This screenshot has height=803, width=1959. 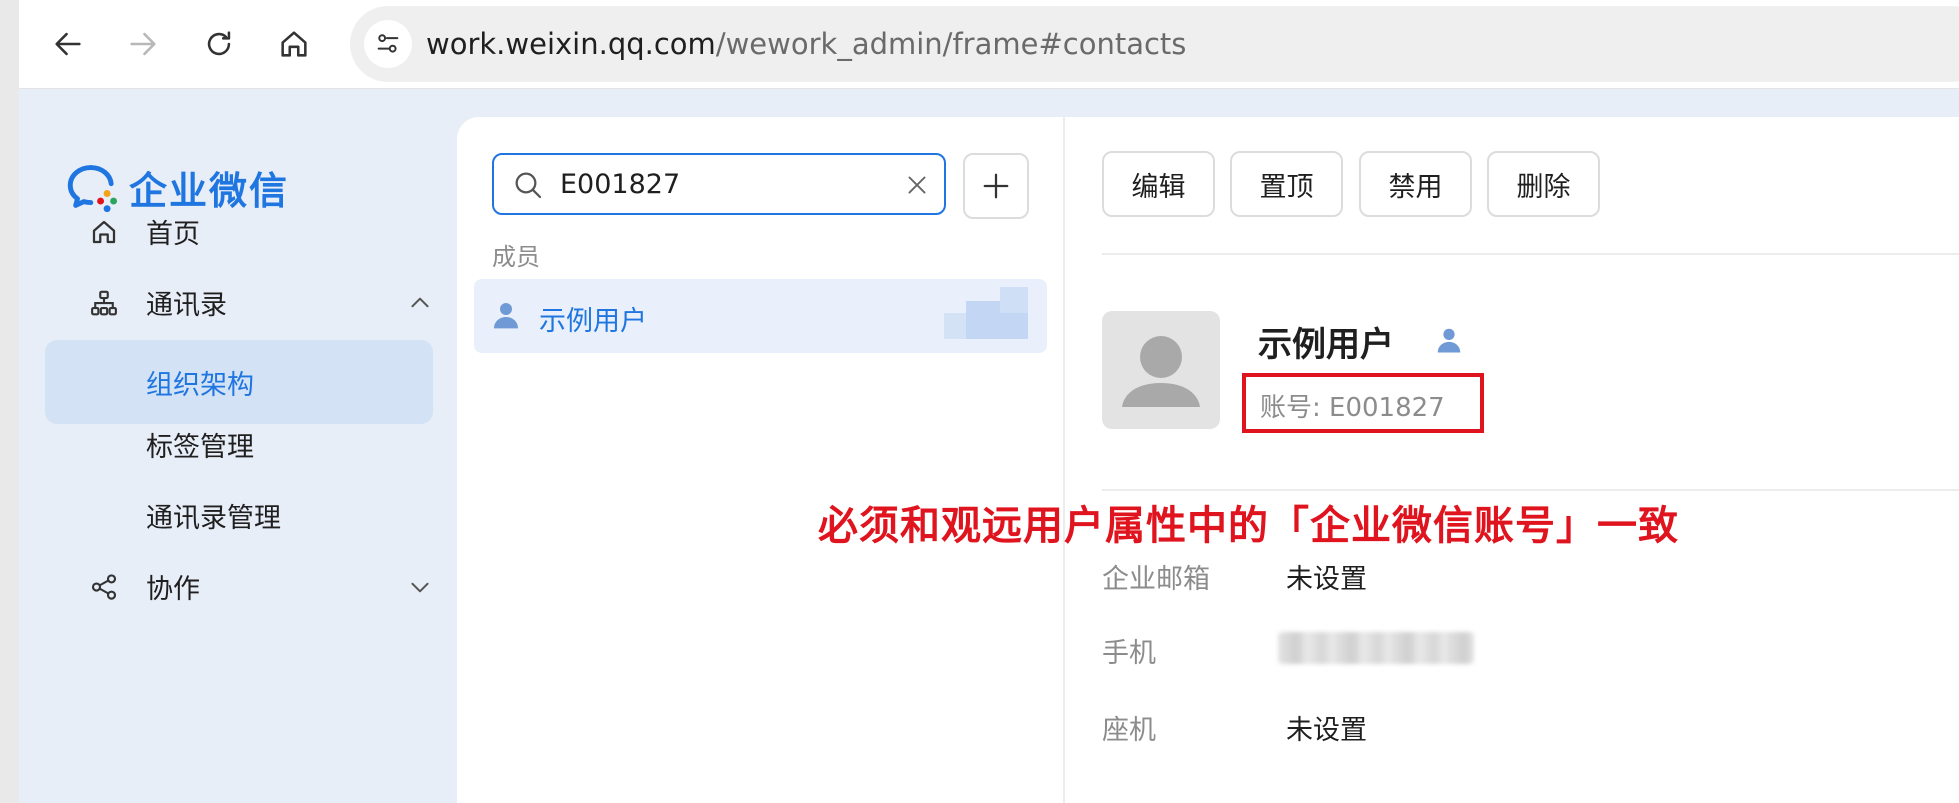 I want to click on tune-icon, so click(x=388, y=43).